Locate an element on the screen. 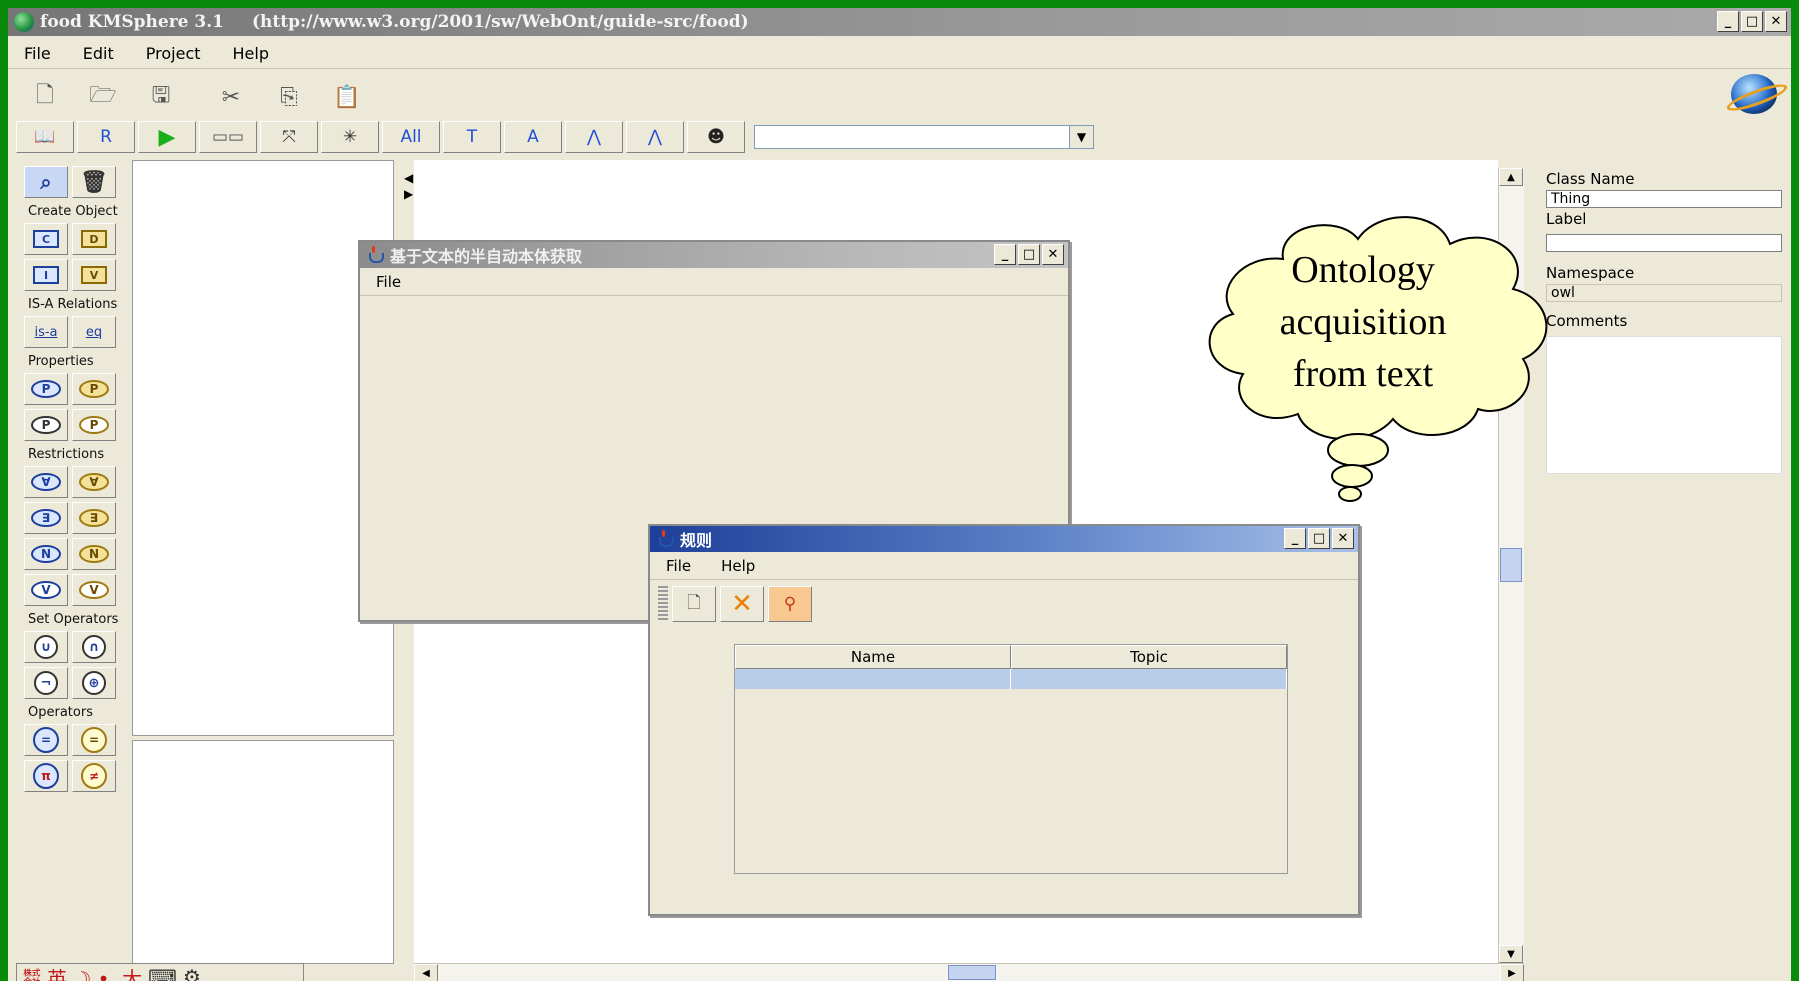  has-value-button: V is located at coordinates (46, 590).